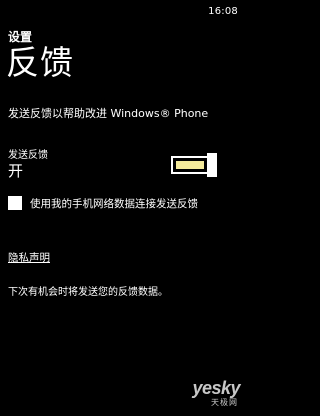 The image size is (320, 416). I want to click on feedback-setting-value: 开, so click(16, 171).